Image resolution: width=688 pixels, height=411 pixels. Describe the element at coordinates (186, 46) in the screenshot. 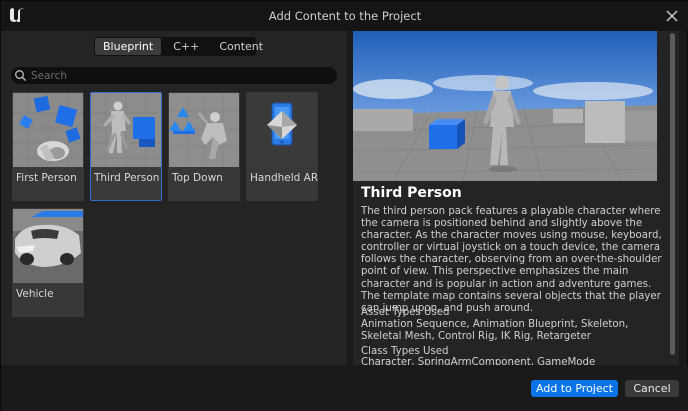

I see `tab-cpp: C++` at that location.